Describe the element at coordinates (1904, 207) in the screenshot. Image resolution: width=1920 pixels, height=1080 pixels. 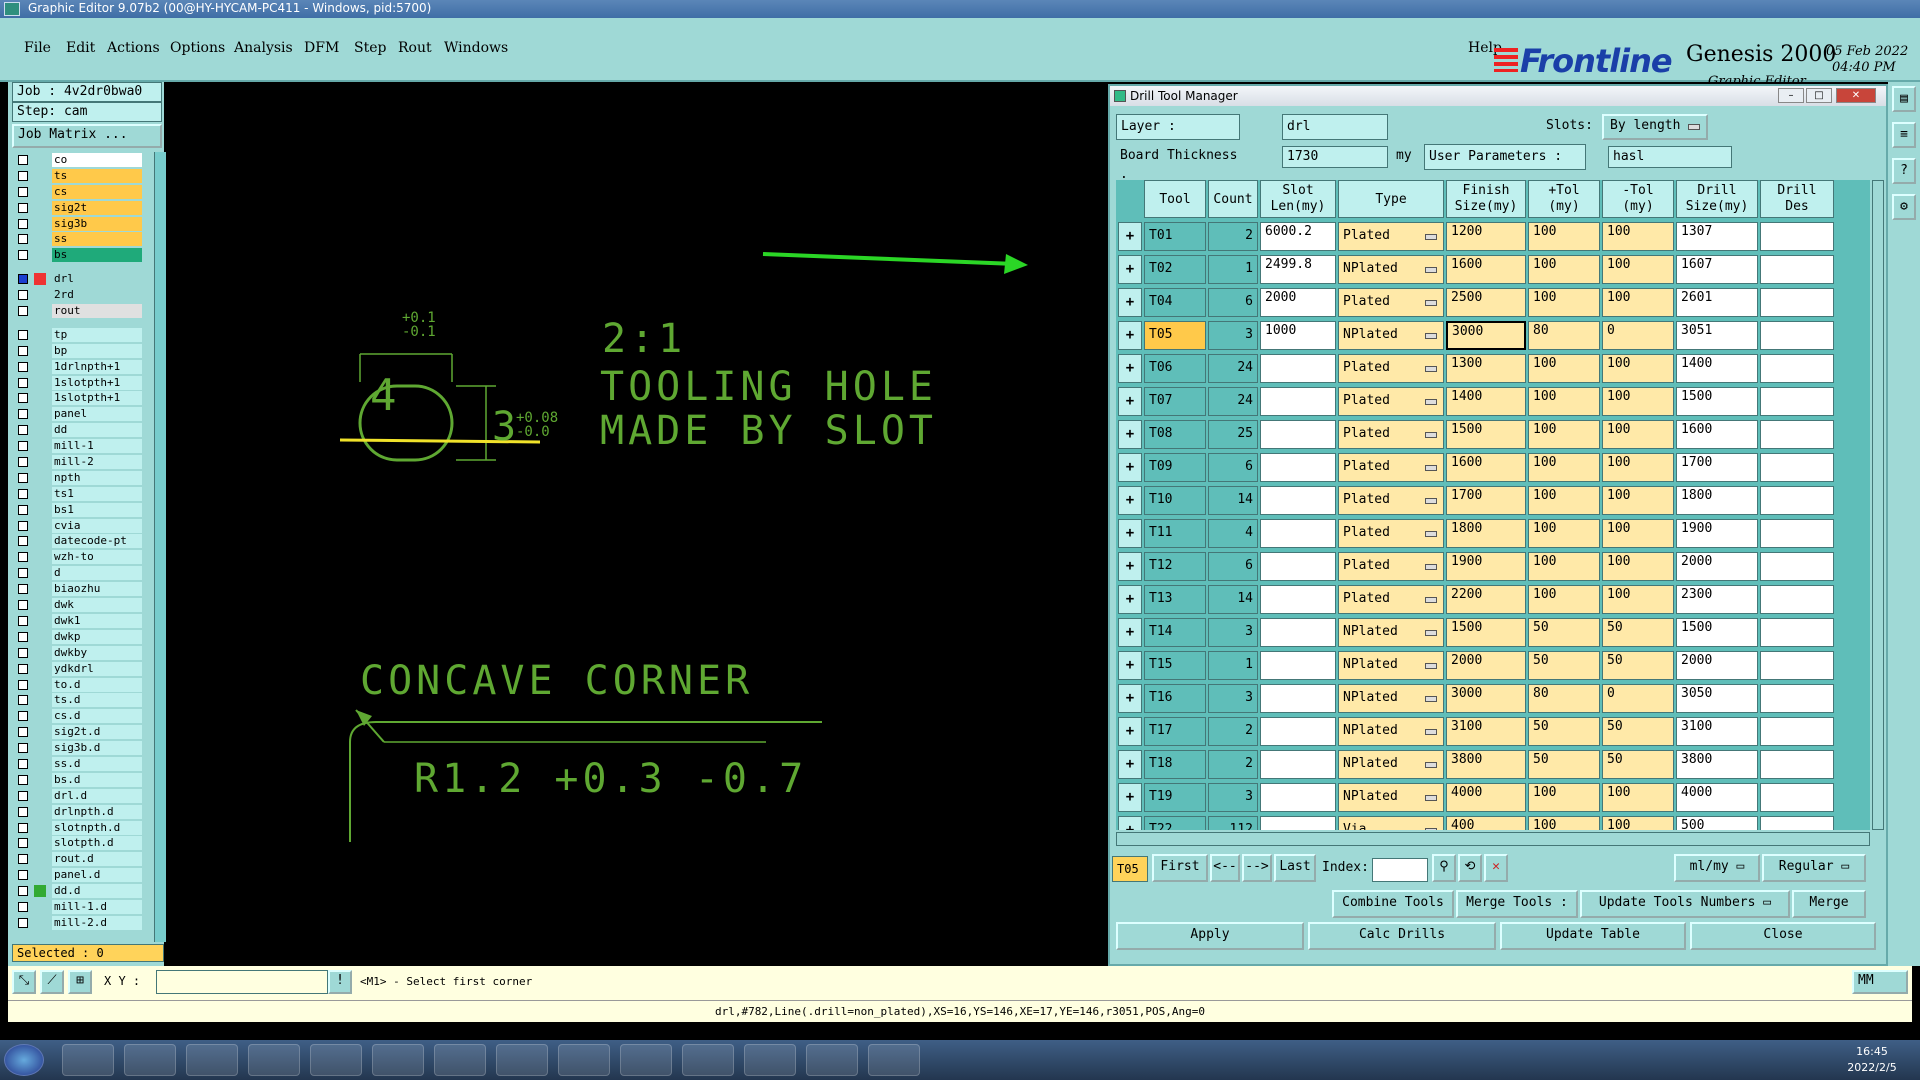
I see `settings-icon: ⚙` at that location.